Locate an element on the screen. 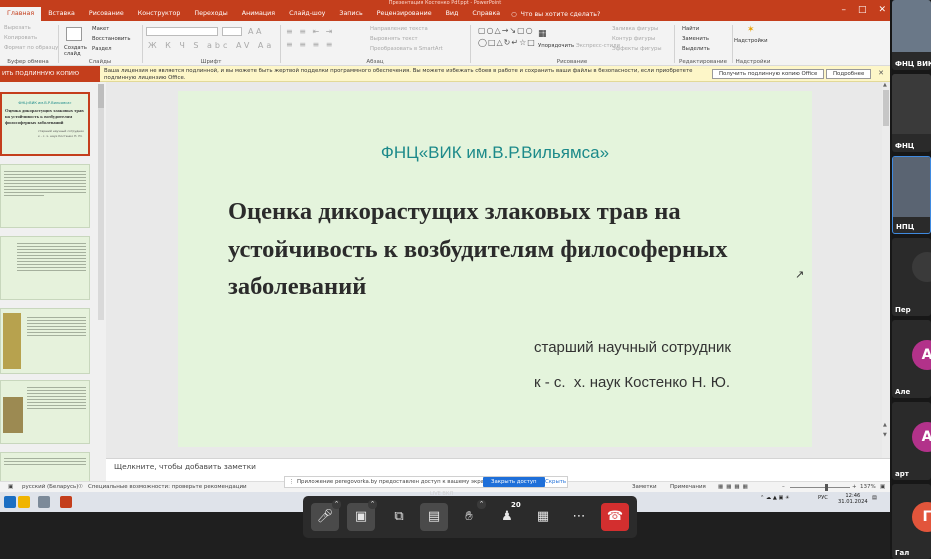 This screenshot has width=931, height=559. powerpoint-taskbar-icon is located at coordinates (66, 502).